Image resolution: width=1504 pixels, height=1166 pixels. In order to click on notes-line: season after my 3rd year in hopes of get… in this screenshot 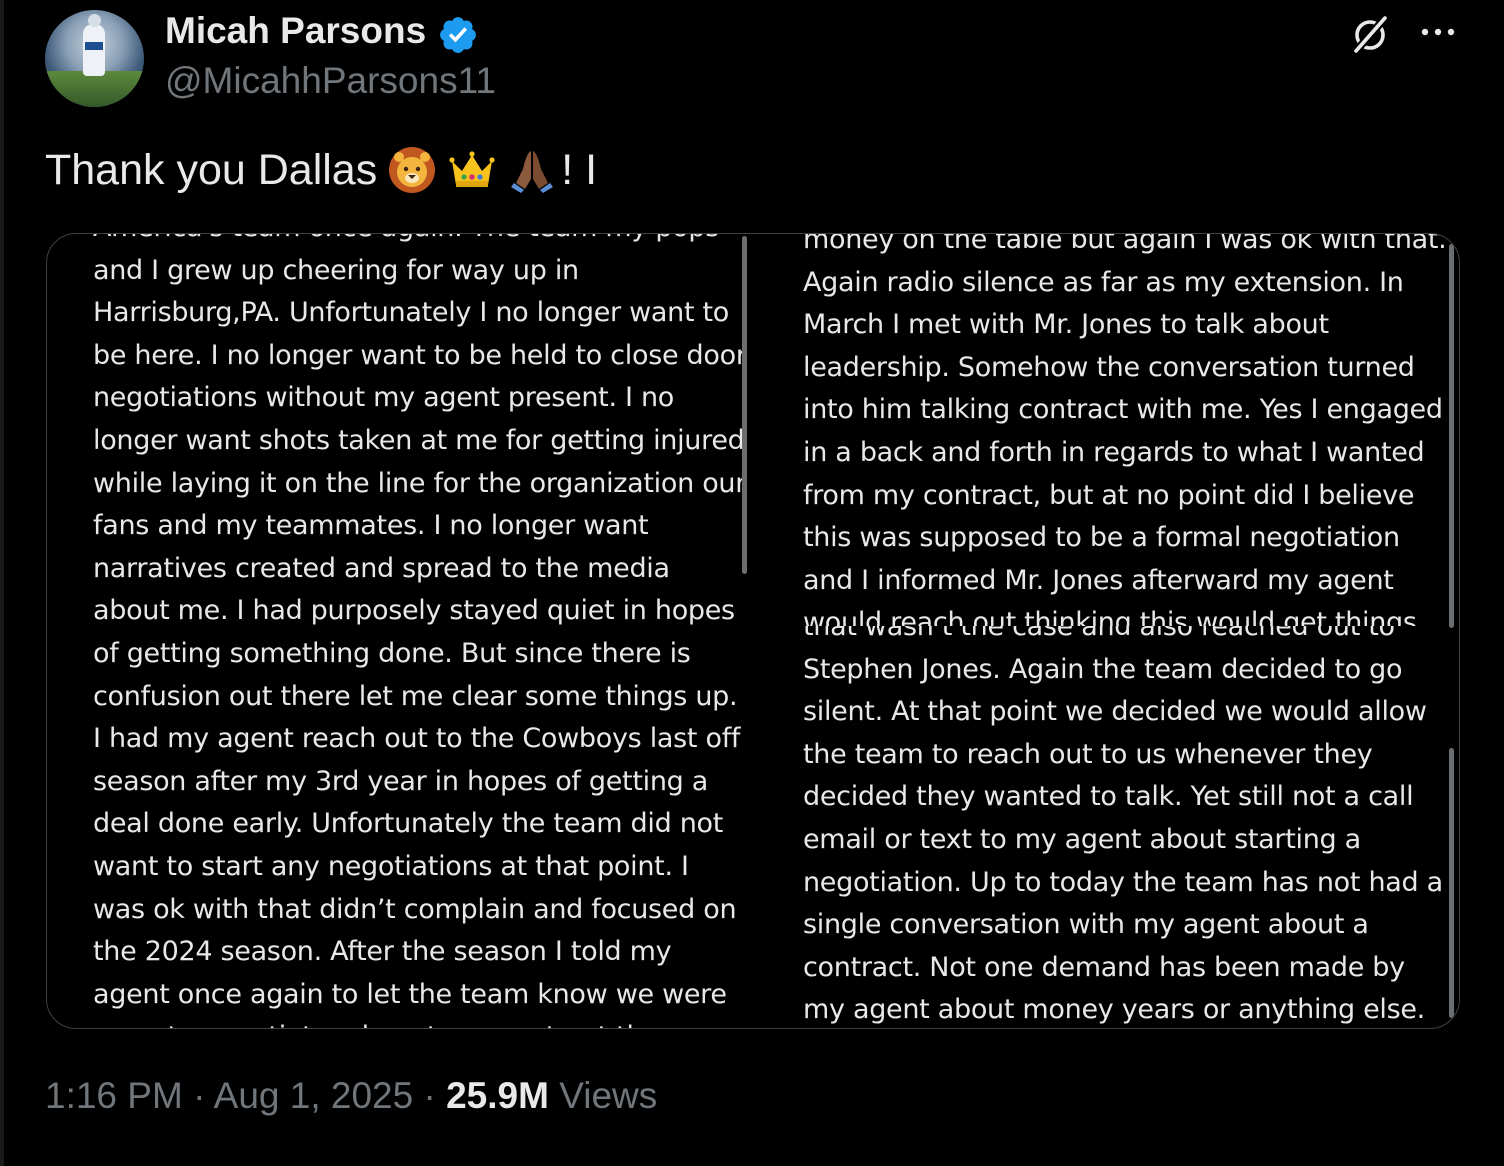, I will do `click(401, 781)`.